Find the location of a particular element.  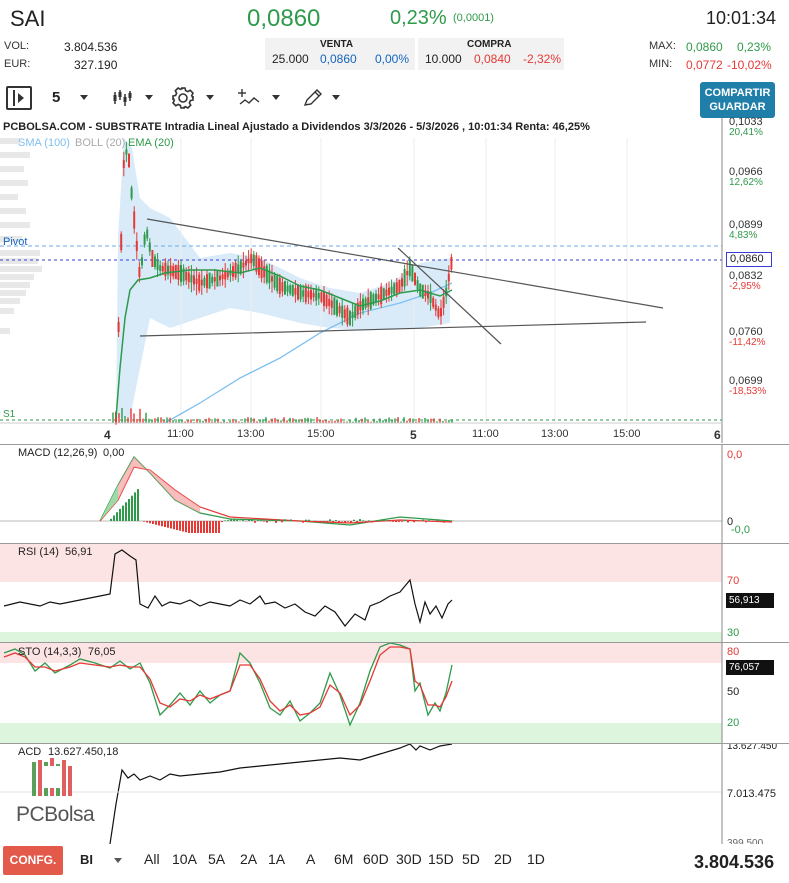

range-all-button: All is located at coordinates (152, 859).